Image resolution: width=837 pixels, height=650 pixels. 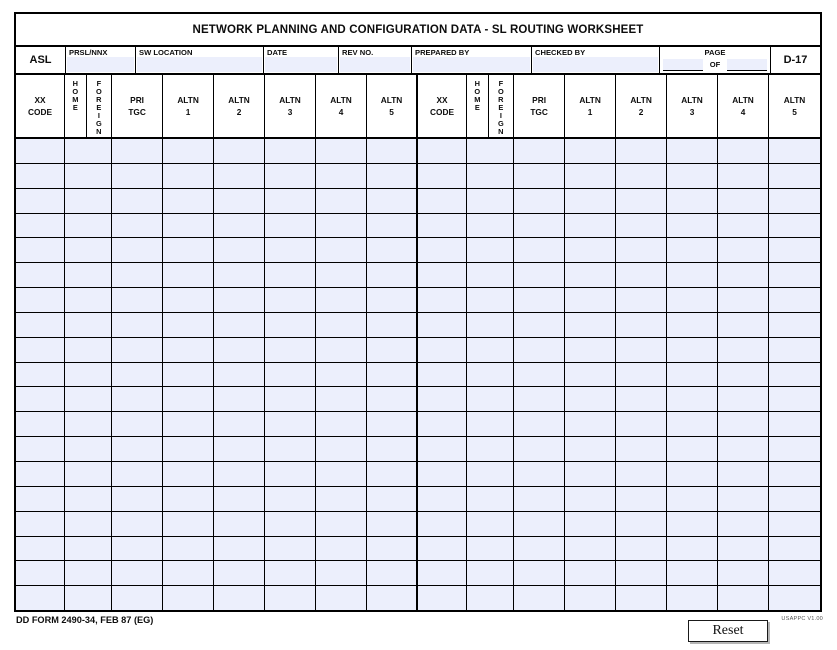 I want to click on date-input, so click(x=301, y=64).